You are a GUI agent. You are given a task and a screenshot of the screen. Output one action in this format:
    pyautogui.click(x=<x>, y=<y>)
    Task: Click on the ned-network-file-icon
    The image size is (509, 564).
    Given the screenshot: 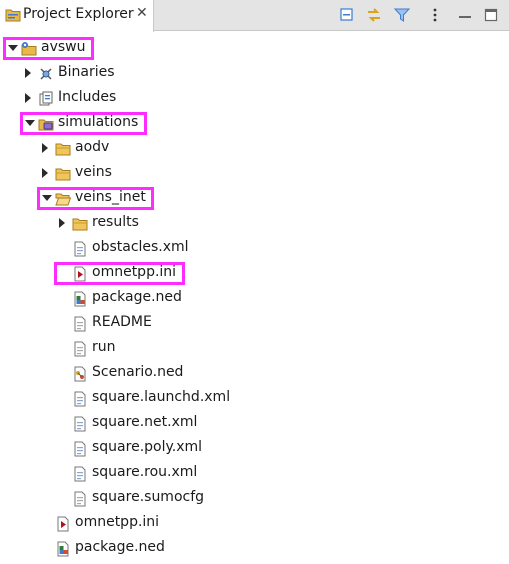 What is the action you would take?
    pyautogui.click(x=80, y=374)
    